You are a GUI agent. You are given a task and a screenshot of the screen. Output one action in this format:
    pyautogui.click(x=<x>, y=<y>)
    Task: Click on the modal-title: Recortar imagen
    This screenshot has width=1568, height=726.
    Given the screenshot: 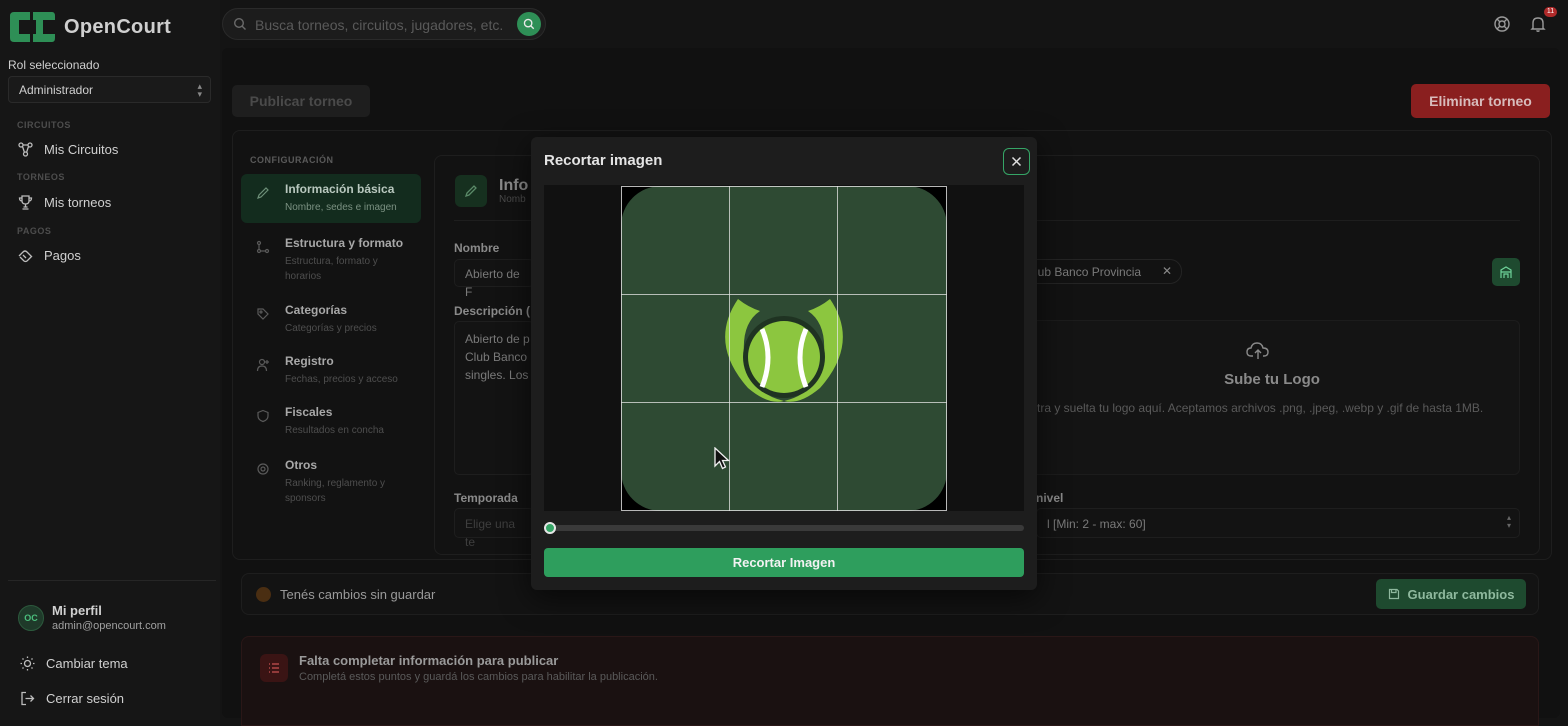 What is the action you would take?
    pyautogui.click(x=603, y=160)
    